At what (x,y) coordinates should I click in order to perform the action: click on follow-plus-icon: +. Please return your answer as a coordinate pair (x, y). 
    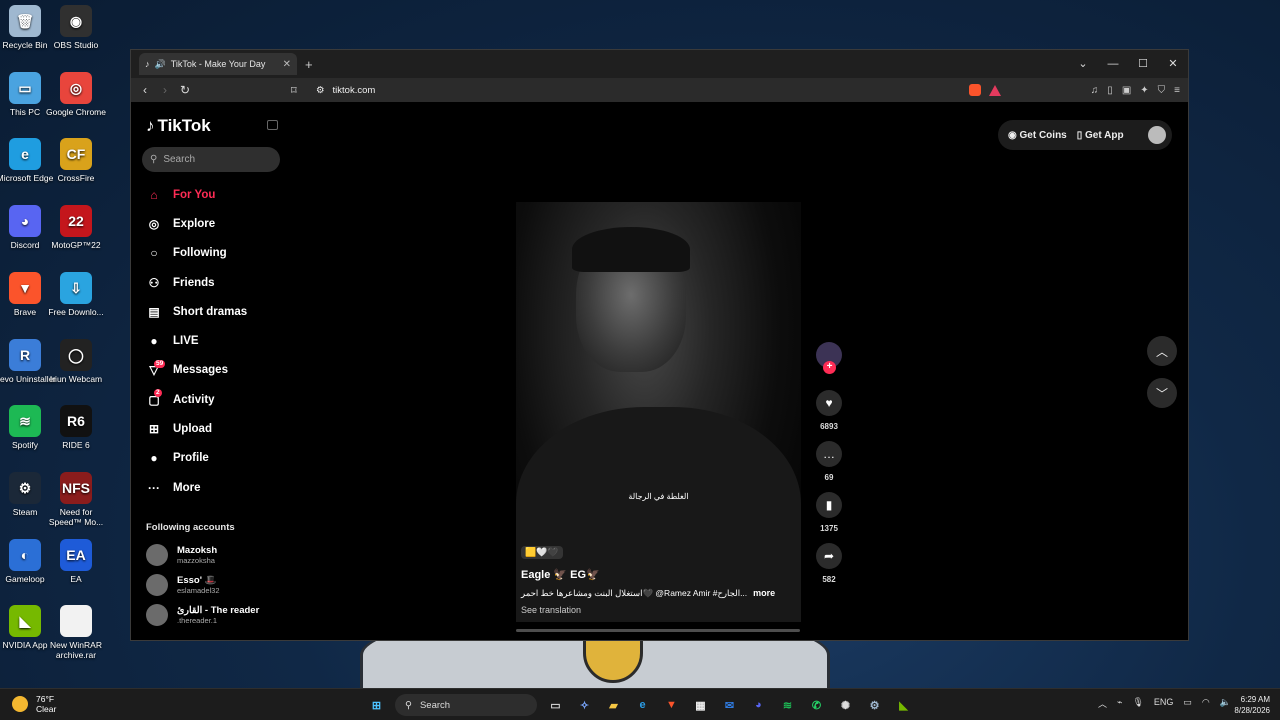
    Looking at the image, I should click on (829, 367).